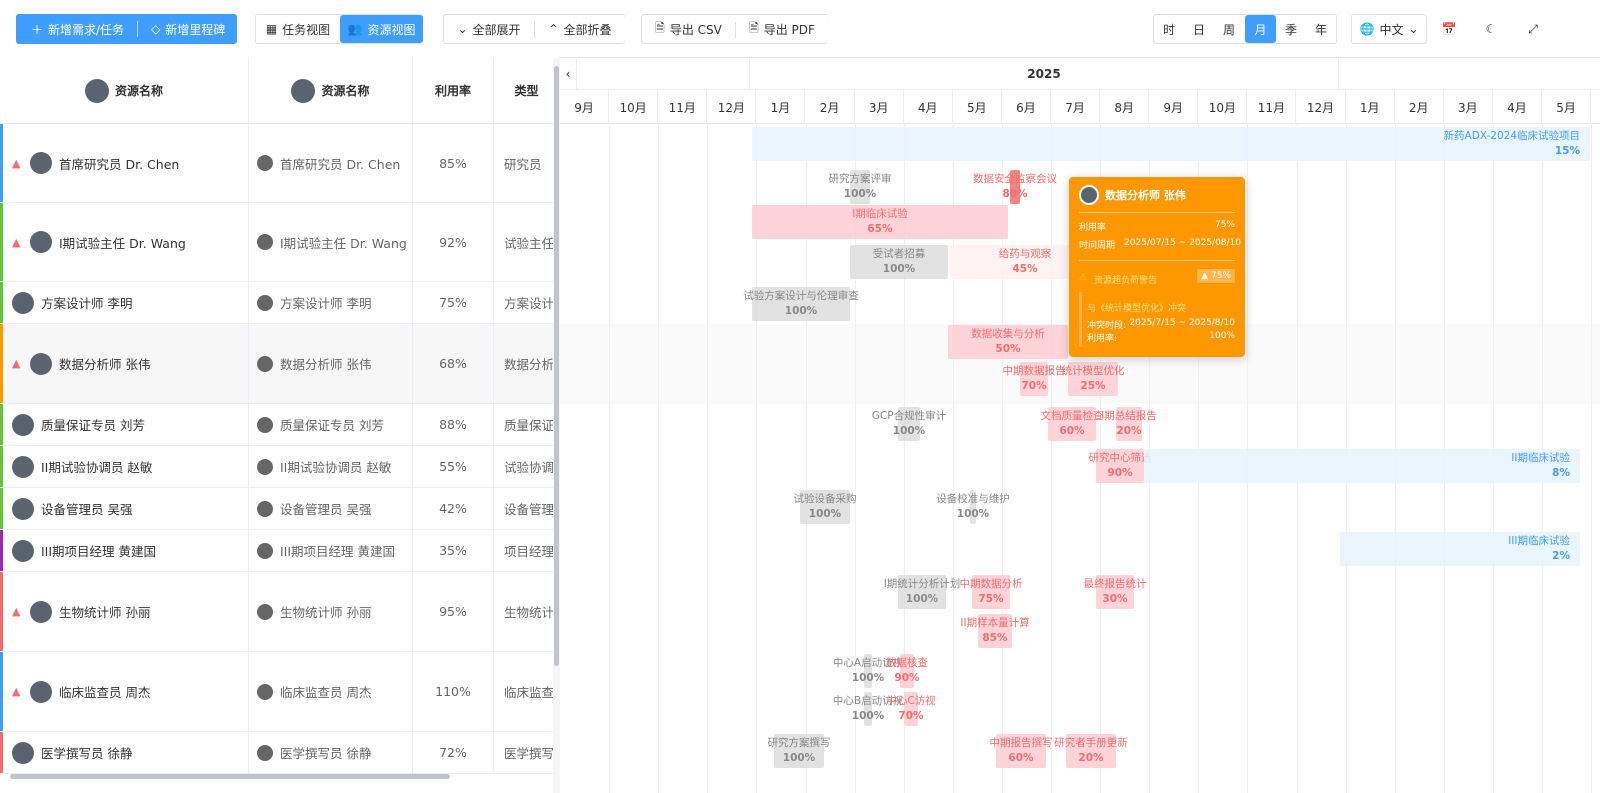  Describe the element at coordinates (326, 509) in the screenshot. I see `resource-name-2: 设备管理员 吴强` at that location.